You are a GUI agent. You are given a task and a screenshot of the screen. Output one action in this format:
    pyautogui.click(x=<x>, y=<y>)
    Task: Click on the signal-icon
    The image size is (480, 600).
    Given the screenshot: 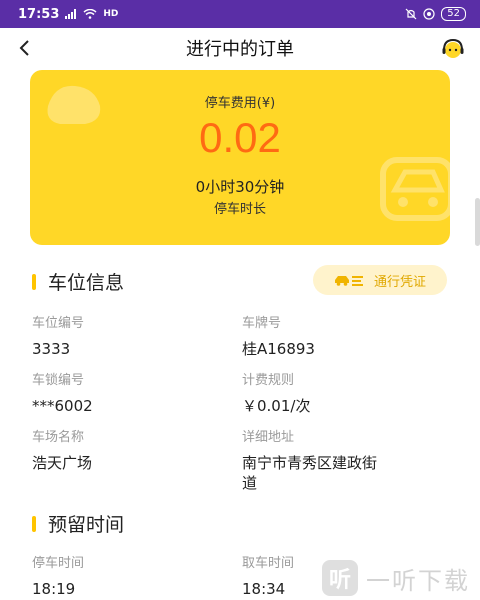 What is the action you would take?
    pyautogui.click(x=71, y=14)
    